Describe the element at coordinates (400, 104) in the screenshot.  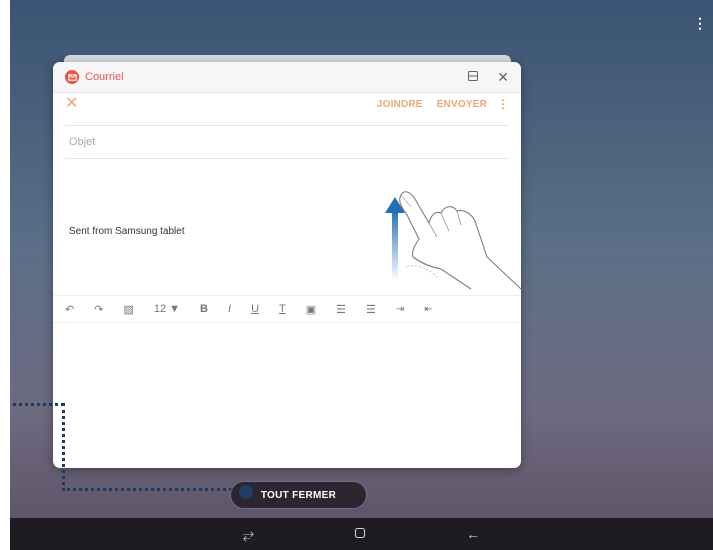
I see `attach-button: JOINDRE` at that location.